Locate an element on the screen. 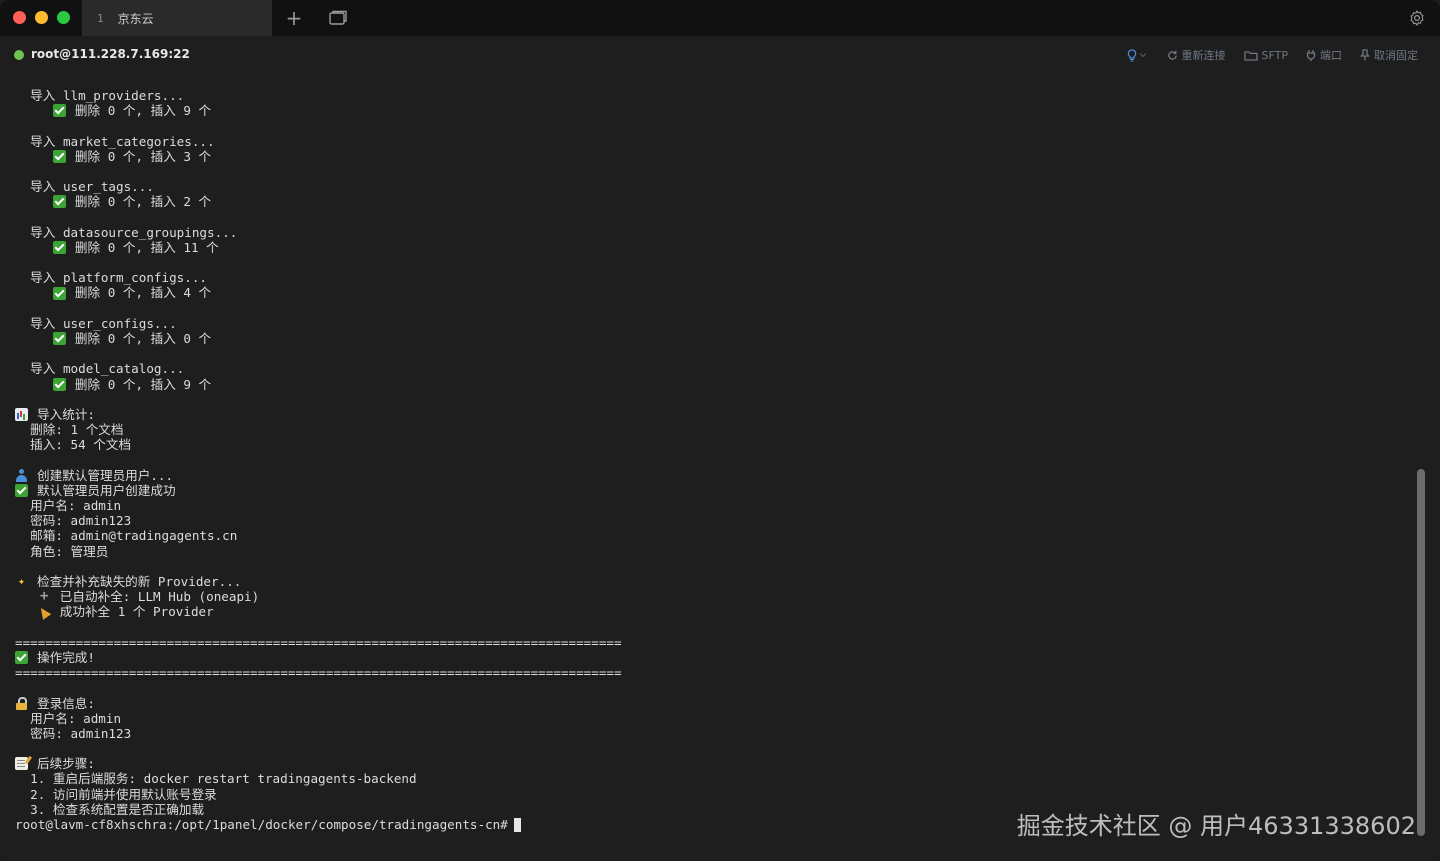  unpin-button: 取消固定 is located at coordinates (1389, 55).